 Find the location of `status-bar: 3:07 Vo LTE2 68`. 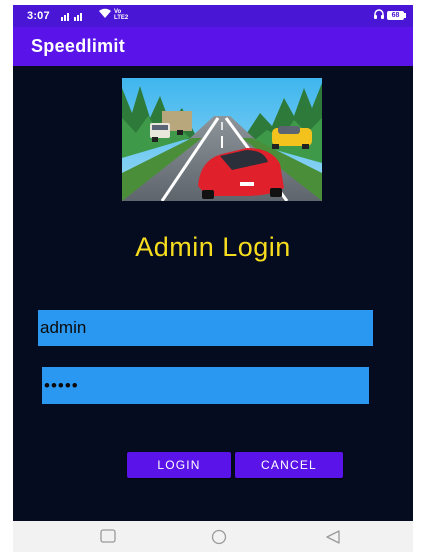

status-bar: 3:07 Vo LTE2 68 is located at coordinates (213, 16).